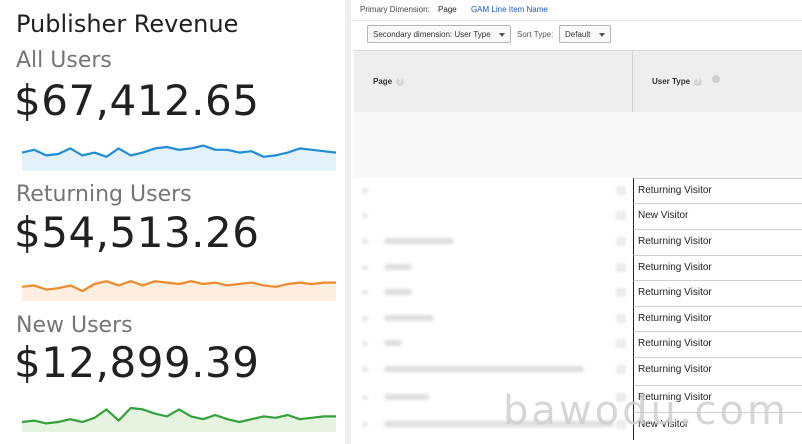 This screenshot has height=444, width=802. Describe the element at coordinates (64, 60) in the screenshot. I see `segment-label-all-users: All Users` at that location.